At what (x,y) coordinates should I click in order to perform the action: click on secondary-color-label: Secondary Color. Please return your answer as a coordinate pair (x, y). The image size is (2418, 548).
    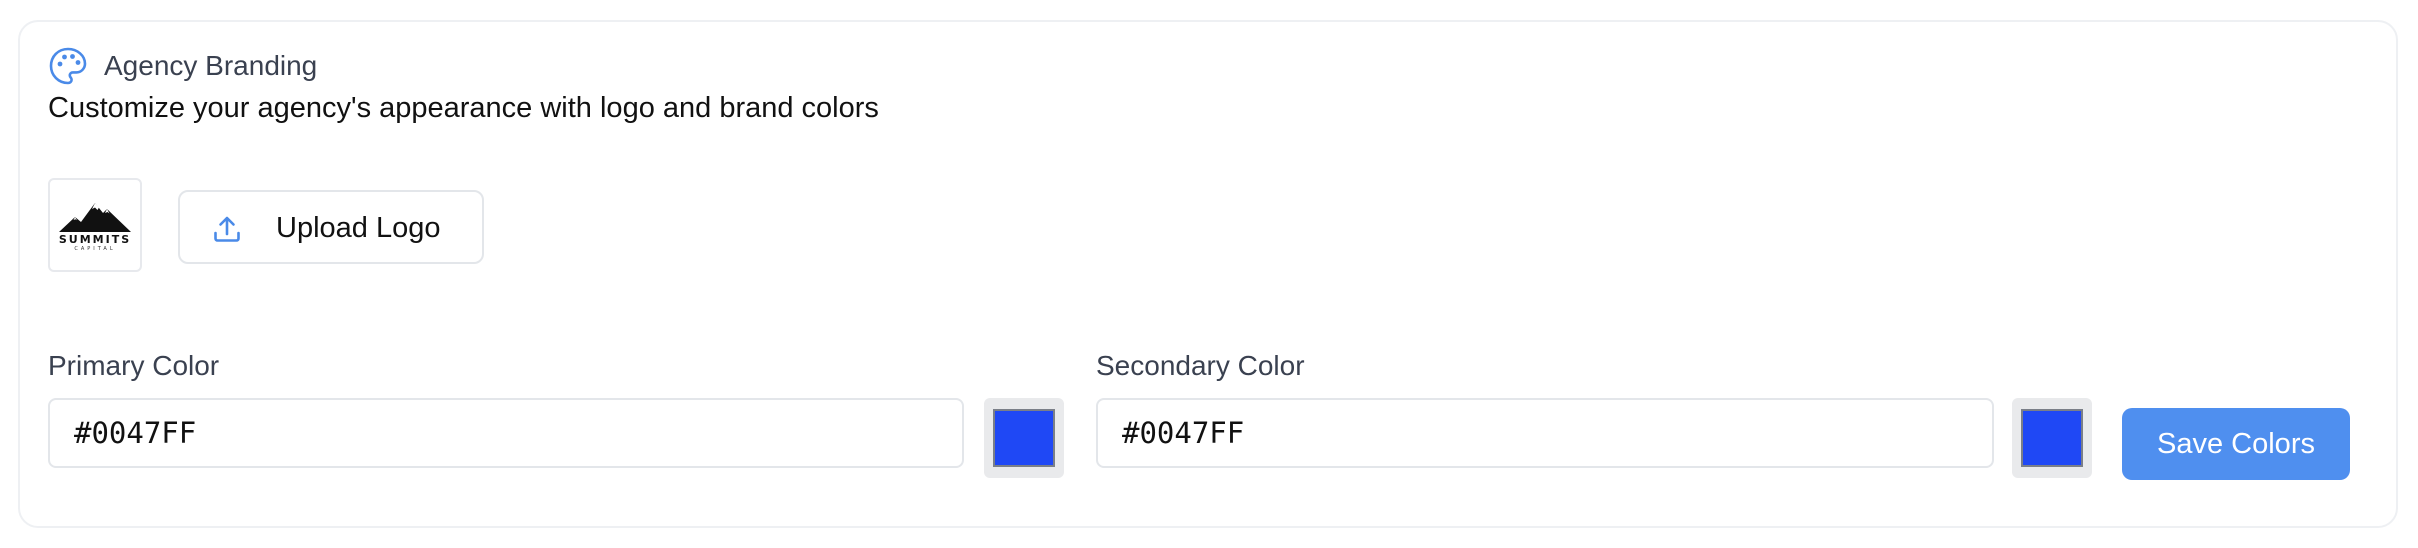
    Looking at the image, I should click on (1200, 365).